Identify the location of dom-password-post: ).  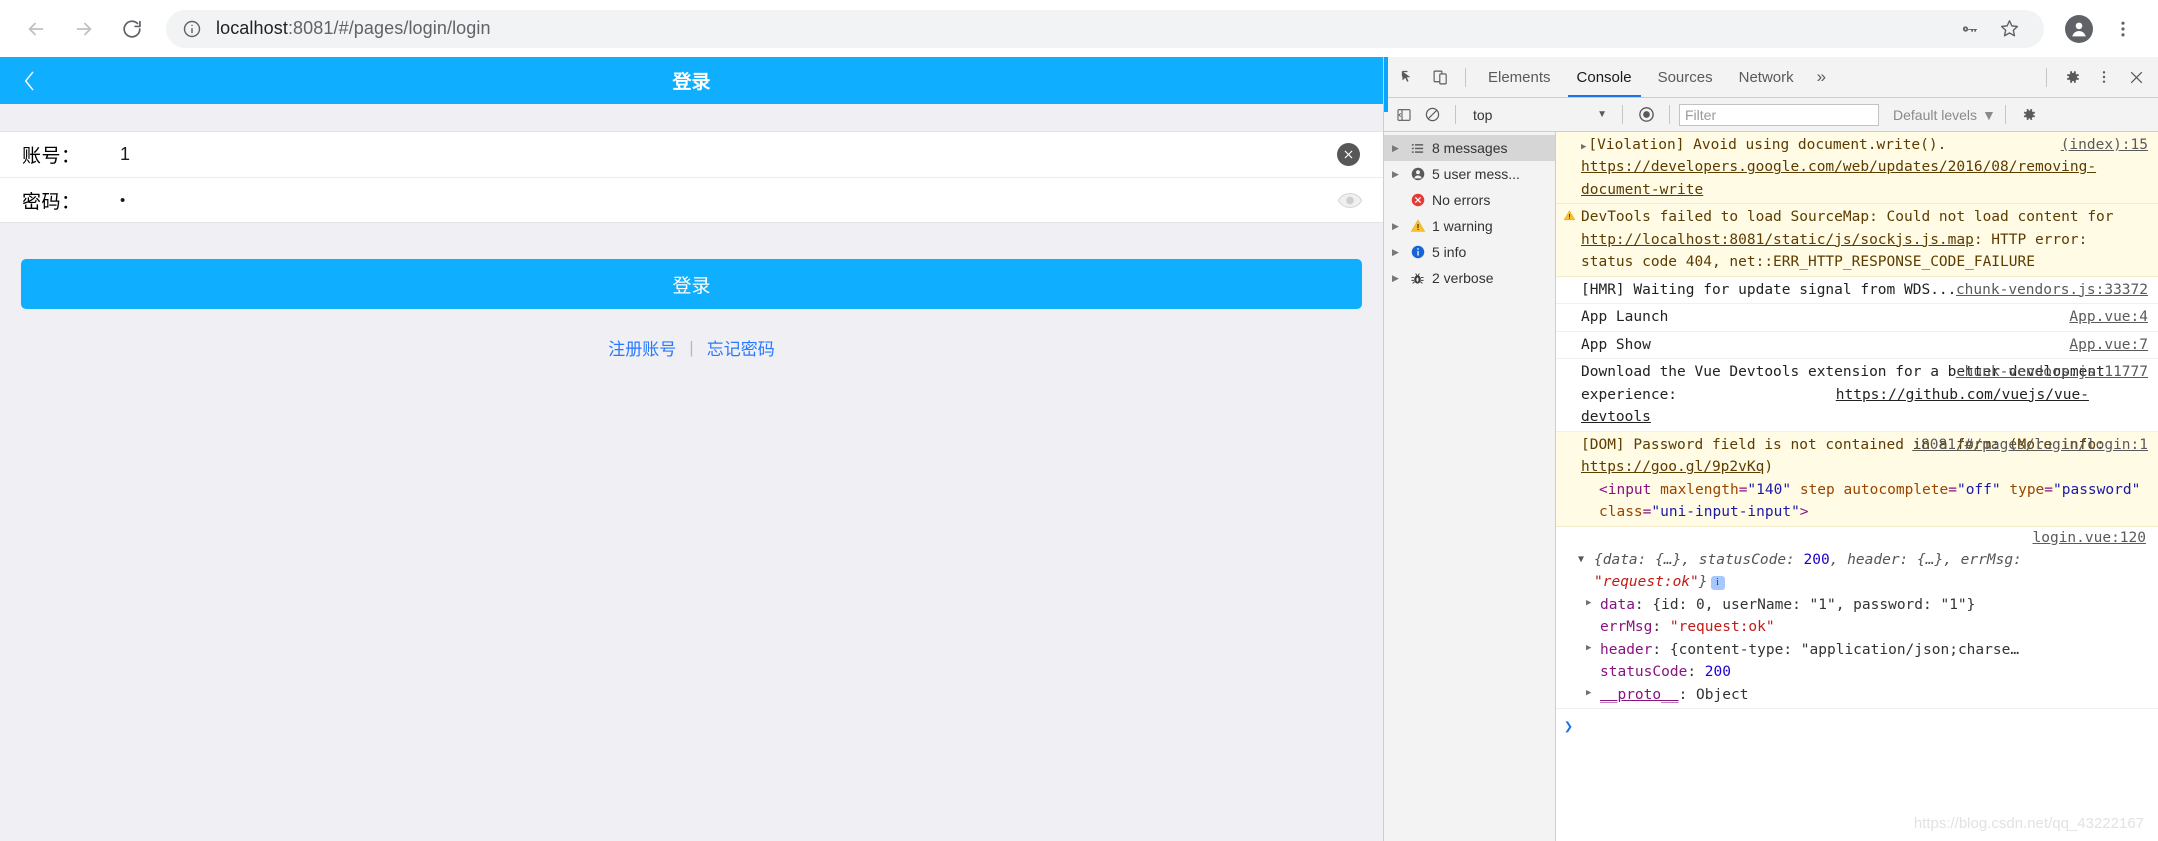
(1769, 467).